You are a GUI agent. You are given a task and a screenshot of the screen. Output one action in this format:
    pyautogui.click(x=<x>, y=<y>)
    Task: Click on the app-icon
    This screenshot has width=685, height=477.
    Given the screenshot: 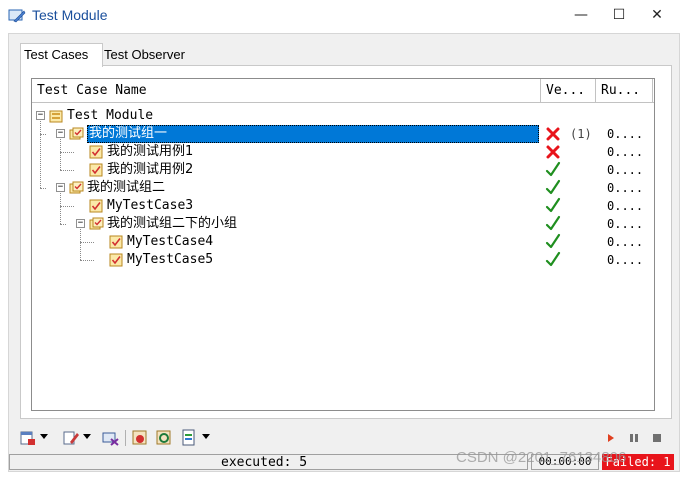 What is the action you would take?
    pyautogui.click(x=17, y=16)
    